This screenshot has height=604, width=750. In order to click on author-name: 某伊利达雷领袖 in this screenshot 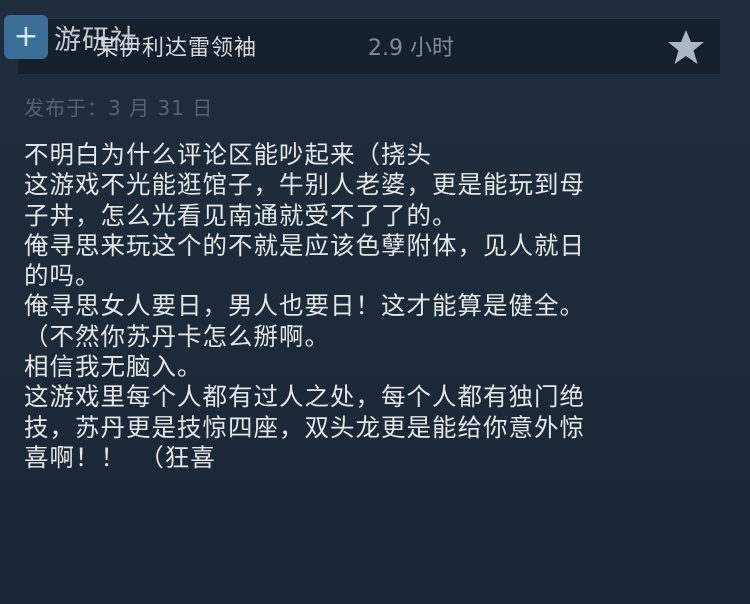, I will do `click(176, 46)`.